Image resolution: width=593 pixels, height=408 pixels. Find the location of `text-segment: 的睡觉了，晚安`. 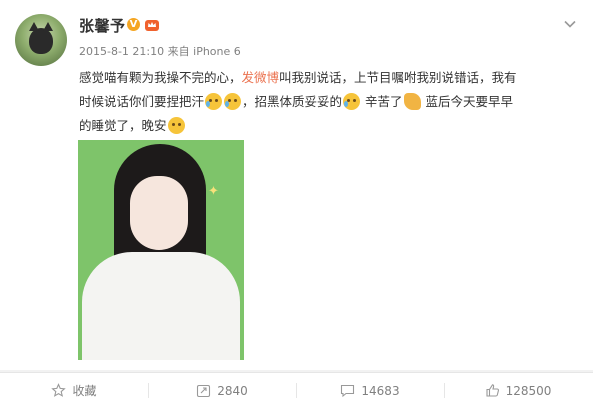

text-segment: 的睡觉了，晚安 is located at coordinates (123, 125).